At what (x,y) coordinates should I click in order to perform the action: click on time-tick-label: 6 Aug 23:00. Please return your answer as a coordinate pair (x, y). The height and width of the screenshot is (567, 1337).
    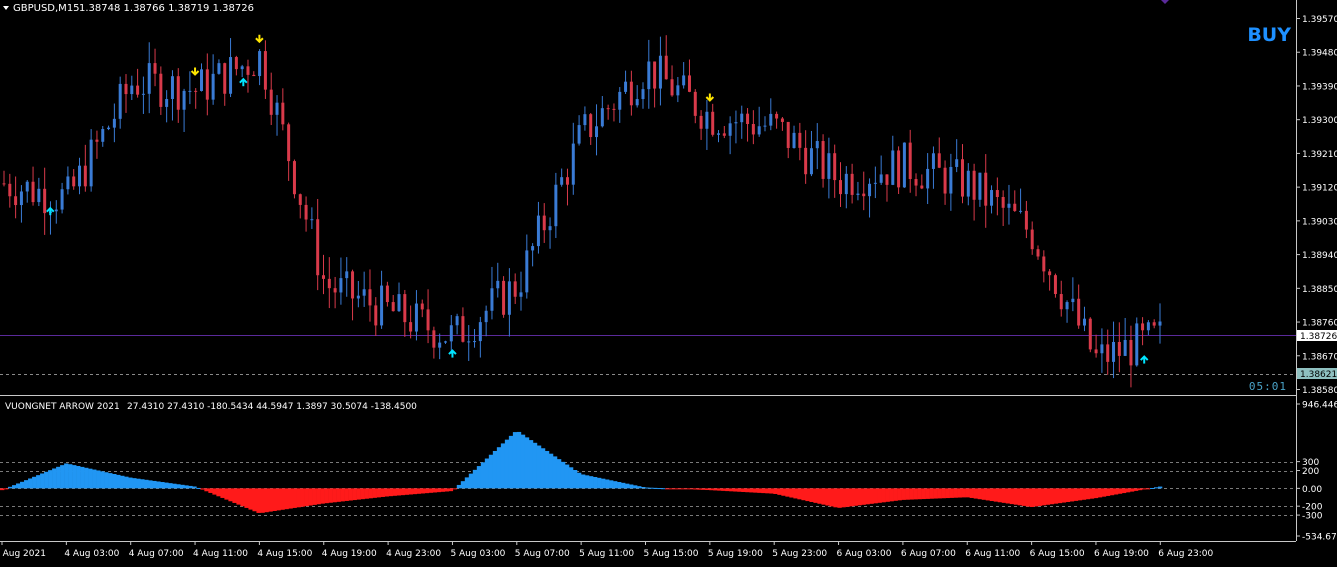
    Looking at the image, I should click on (1185, 554).